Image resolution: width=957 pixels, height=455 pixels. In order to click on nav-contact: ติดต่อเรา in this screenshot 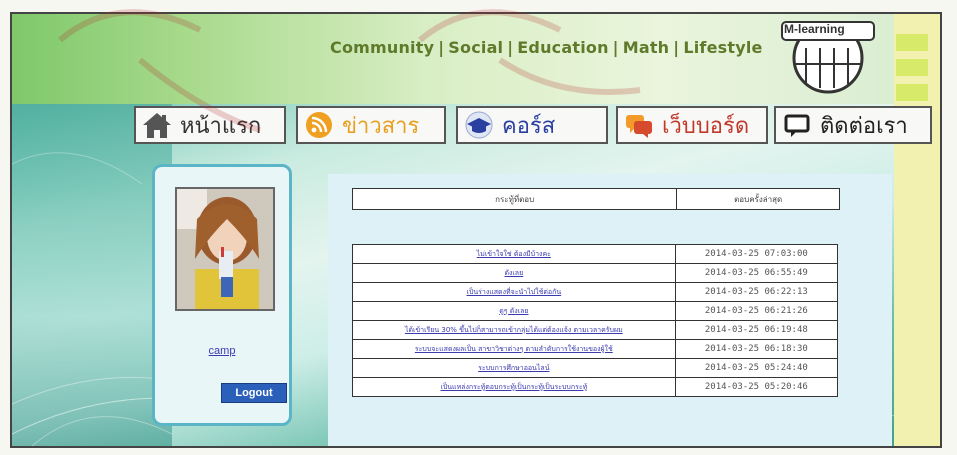, I will do `click(853, 125)`.